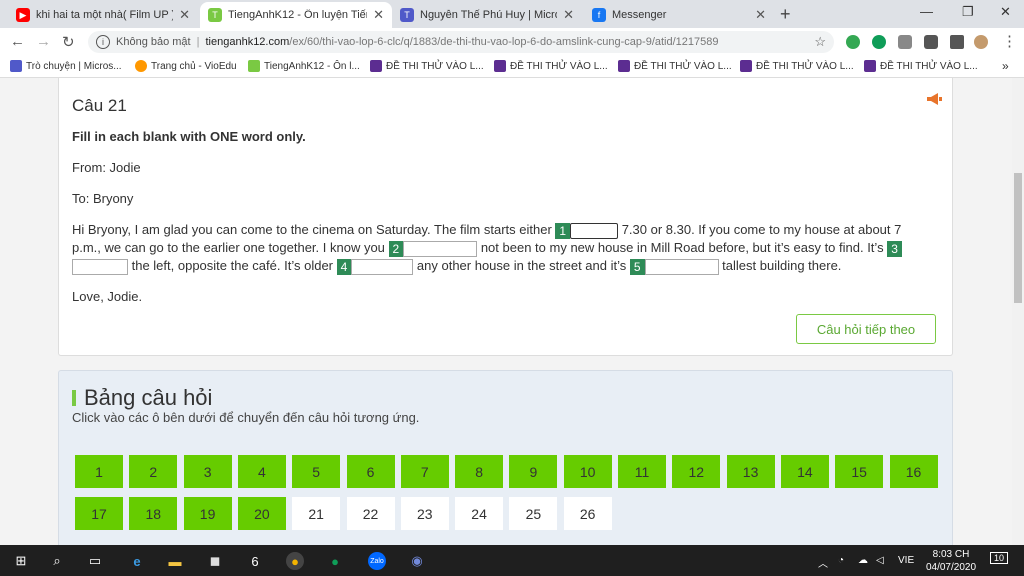 The height and width of the screenshot is (576, 1024). I want to click on tab-tienganhk12: T TiengAnhK12 - Ôn luyện Tiếng A ✕, so click(296, 15).